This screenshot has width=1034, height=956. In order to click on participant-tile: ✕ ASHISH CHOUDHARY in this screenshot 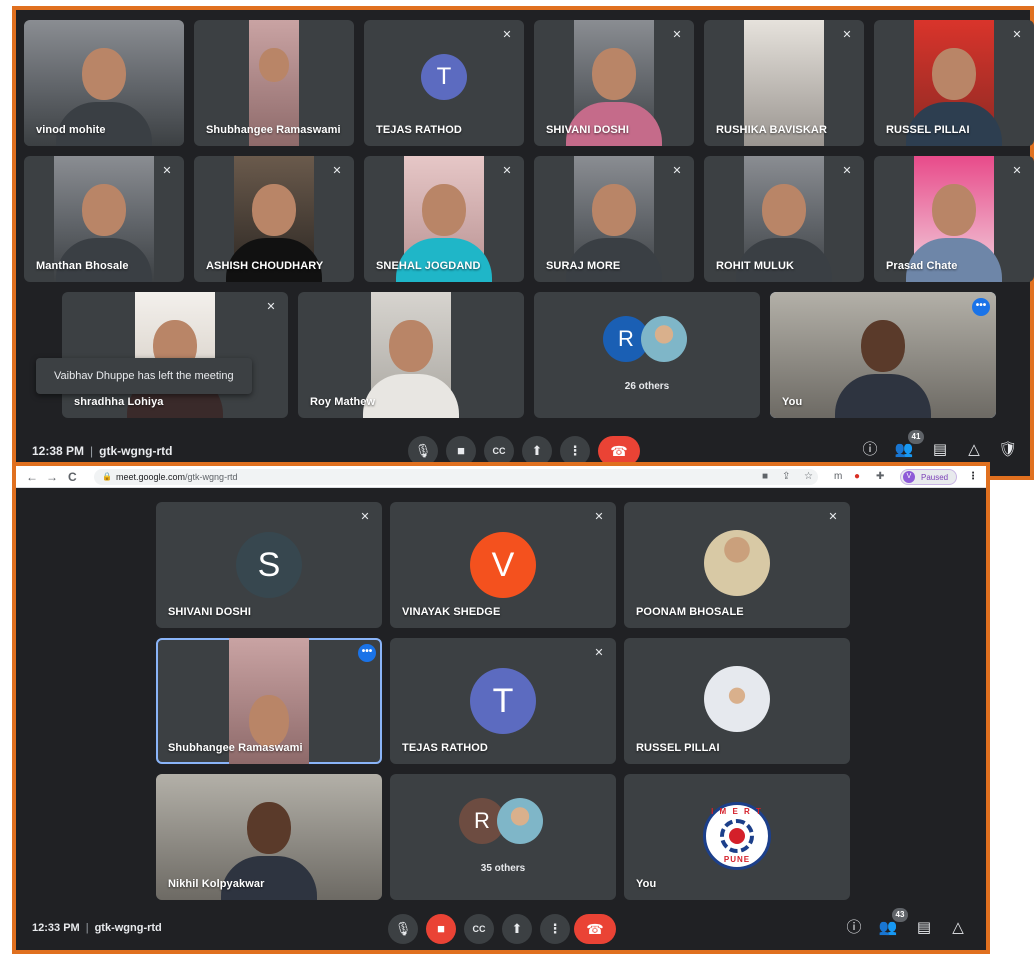, I will do `click(274, 219)`.